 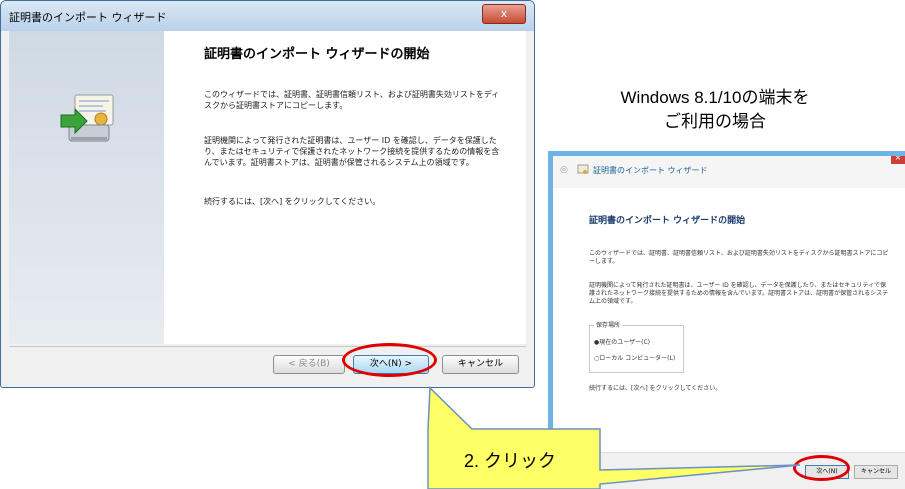 What do you see at coordinates (583, 169) in the screenshot?
I see `certificate-icon` at bounding box center [583, 169].